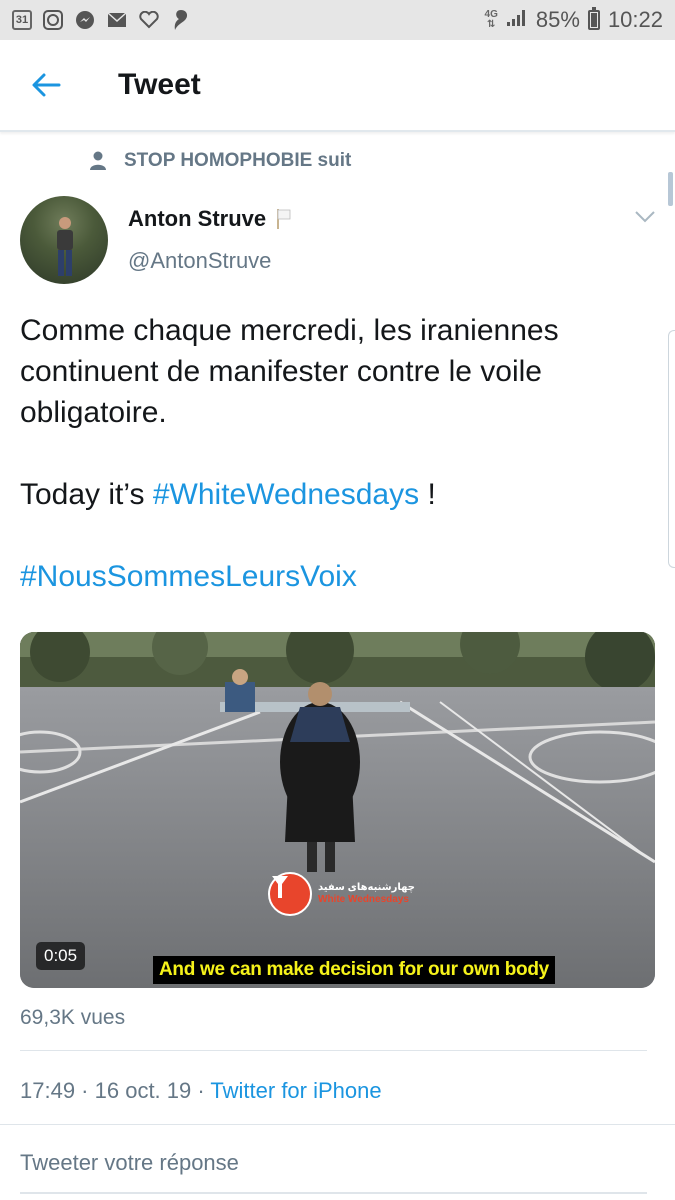  I want to click on view-count: 69,3K vues, so click(73, 1017).